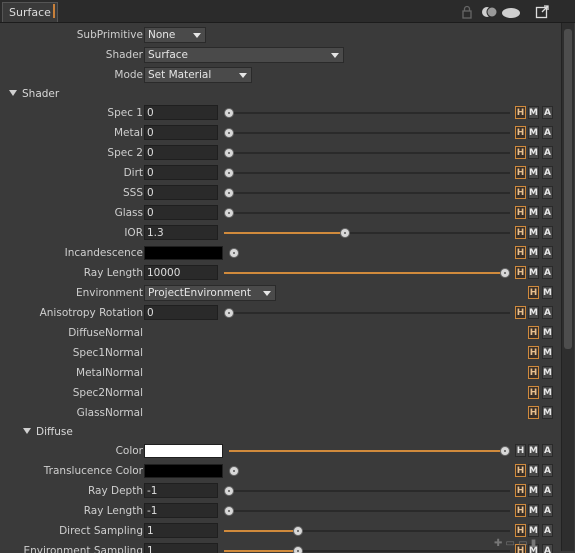 The image size is (575, 553). I want to click on shader-section-header: Shader, so click(34, 94).